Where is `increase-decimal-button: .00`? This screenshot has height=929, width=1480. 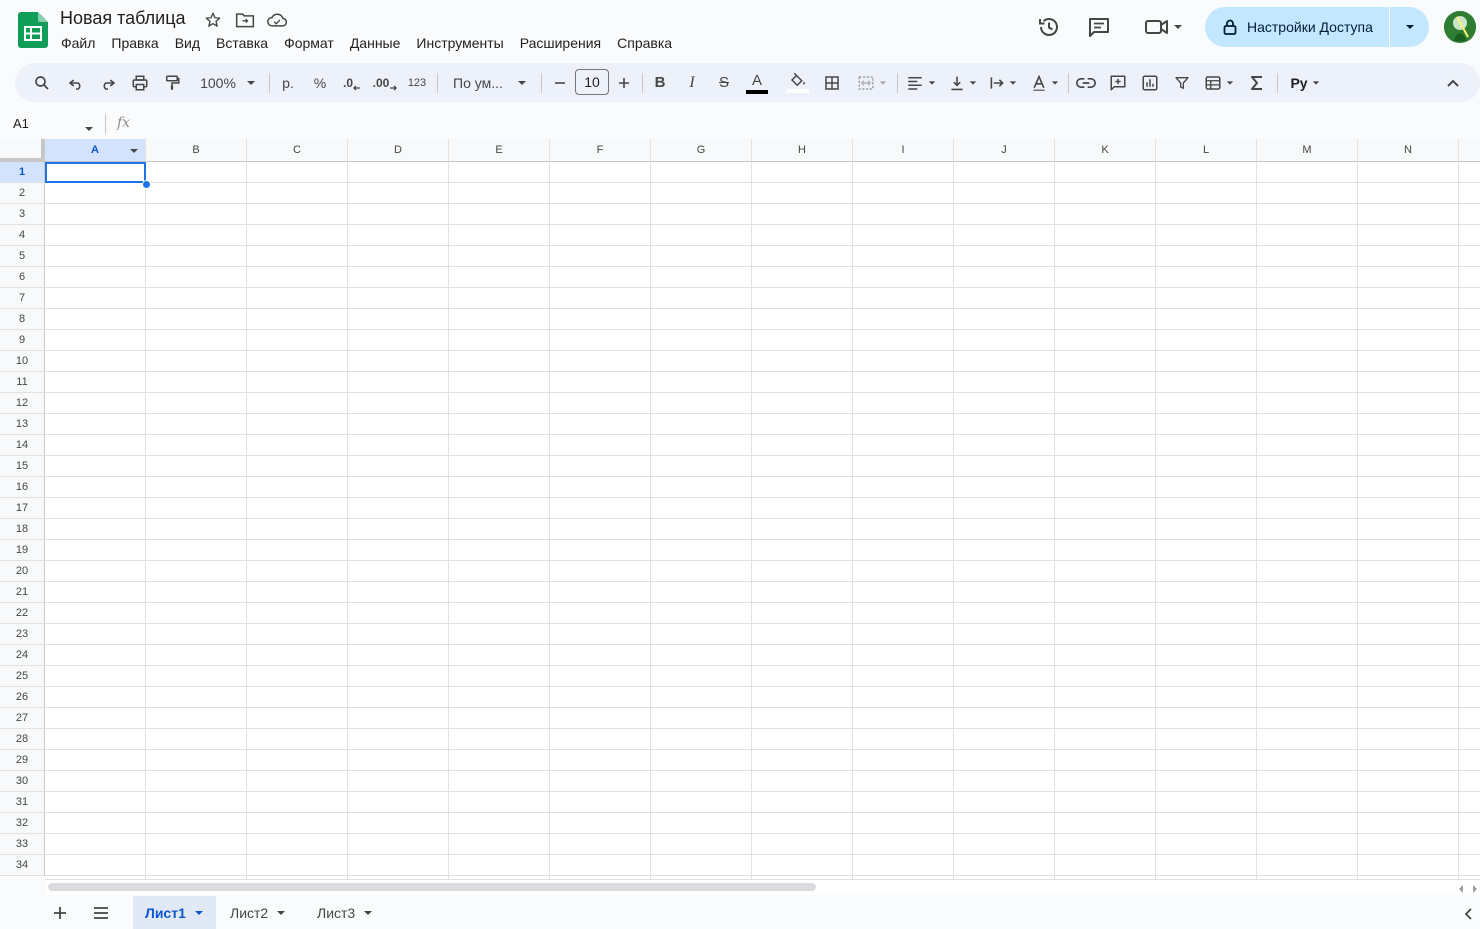
increase-decimal-button: .00 is located at coordinates (385, 82).